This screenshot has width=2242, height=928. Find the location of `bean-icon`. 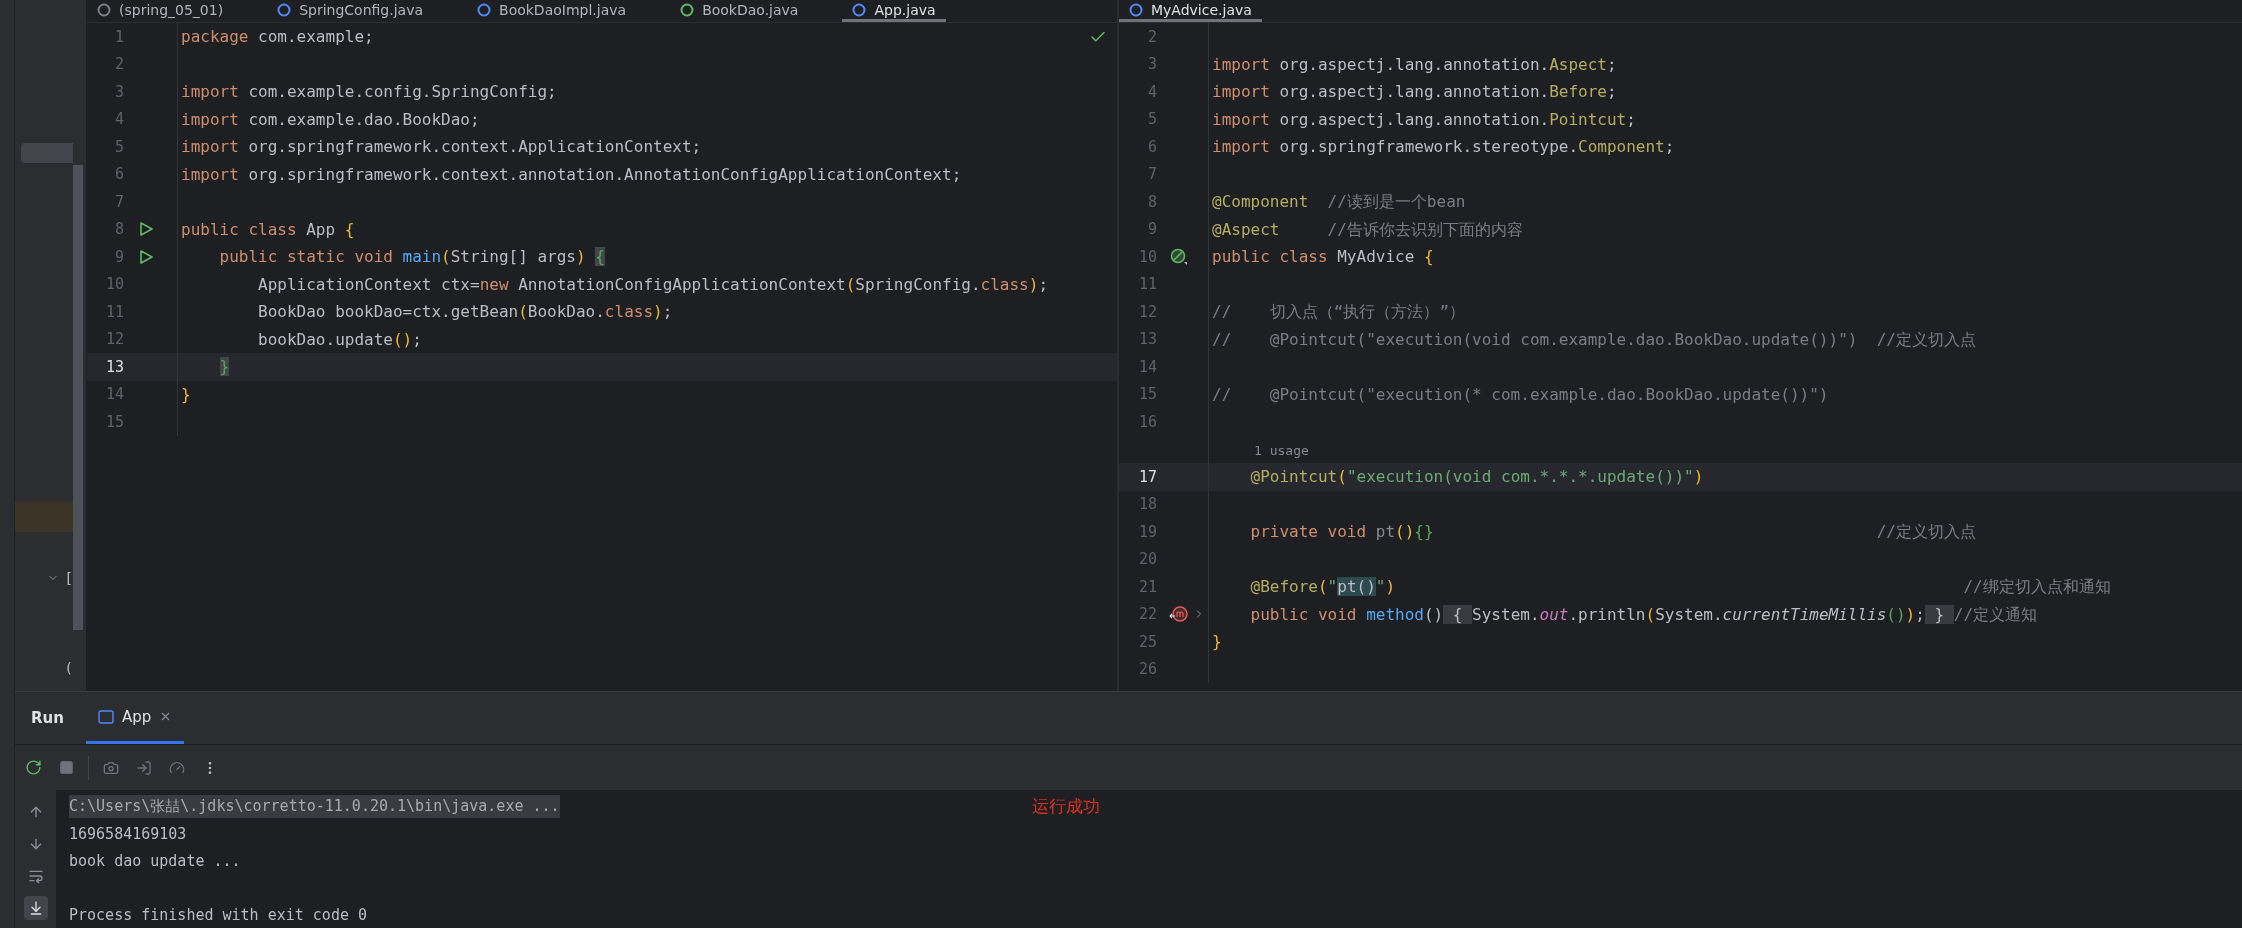

bean-icon is located at coordinates (1179, 256).